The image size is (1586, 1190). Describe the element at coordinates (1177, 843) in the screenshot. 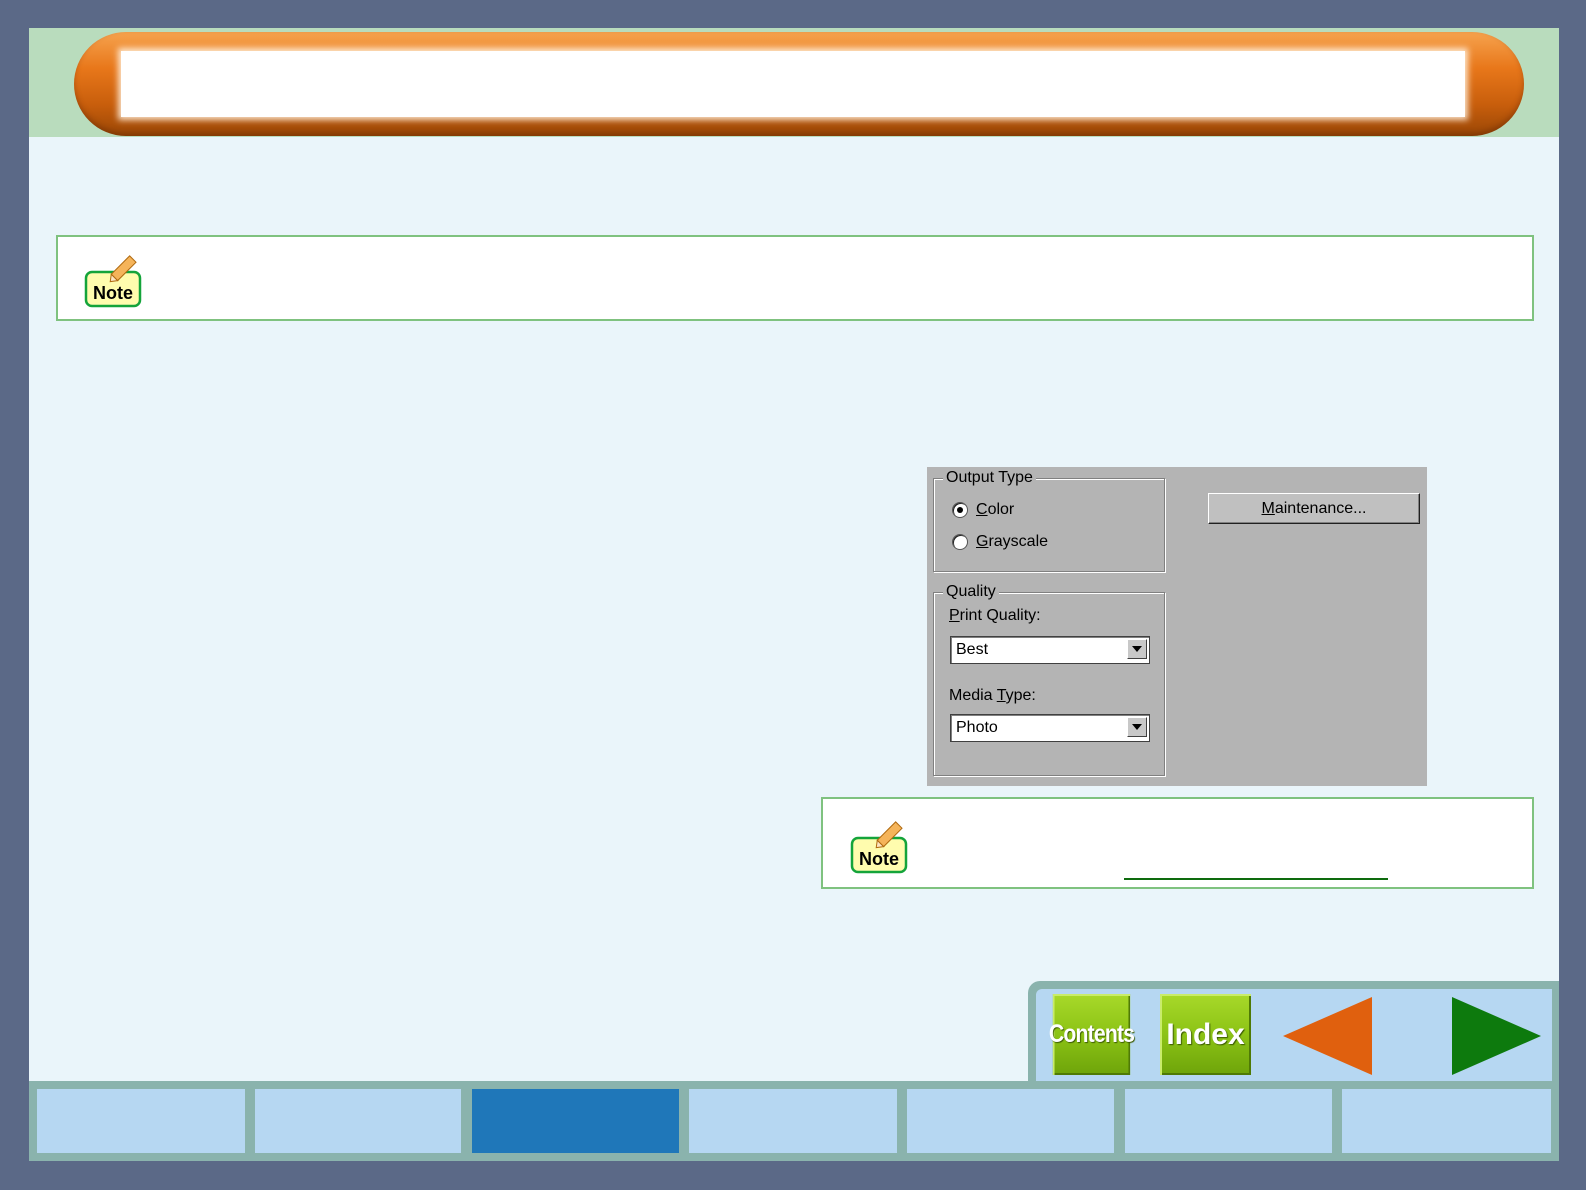

I see `note-box-bottom: Note` at that location.